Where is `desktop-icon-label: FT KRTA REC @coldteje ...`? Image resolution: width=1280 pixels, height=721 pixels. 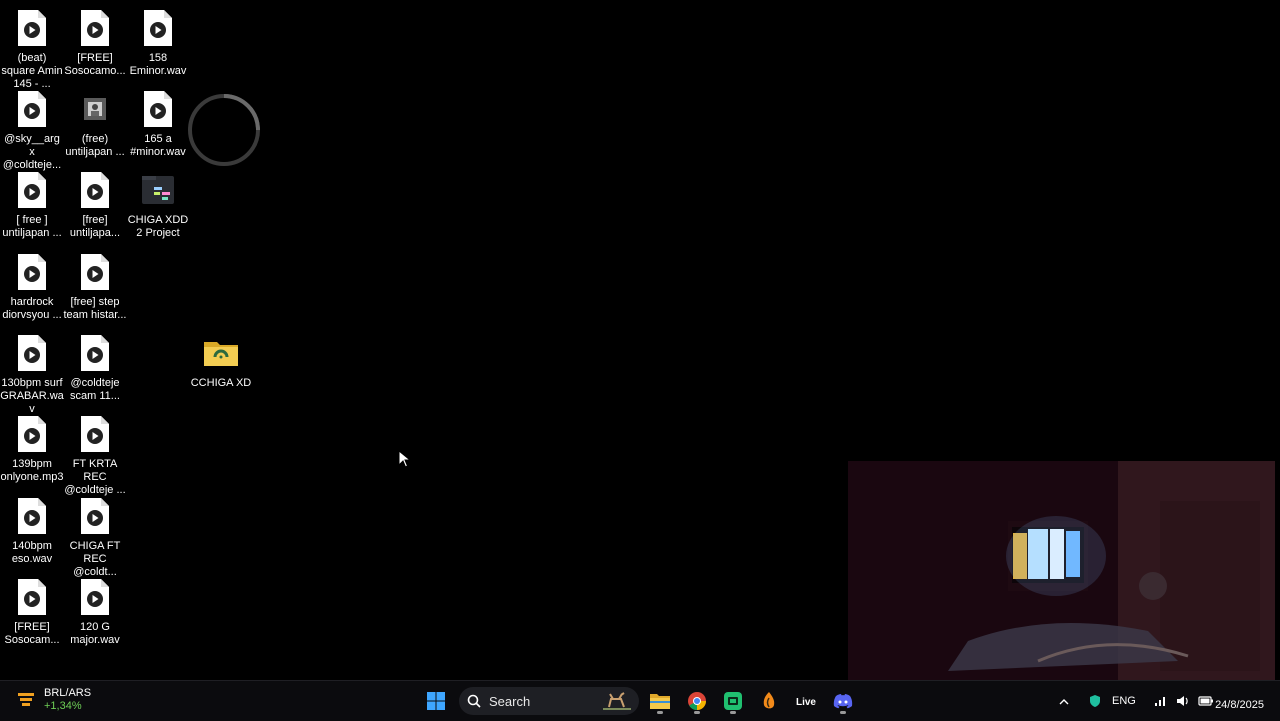
desktop-icon-label: FT KRTA REC @coldteje ... is located at coordinates (95, 477).